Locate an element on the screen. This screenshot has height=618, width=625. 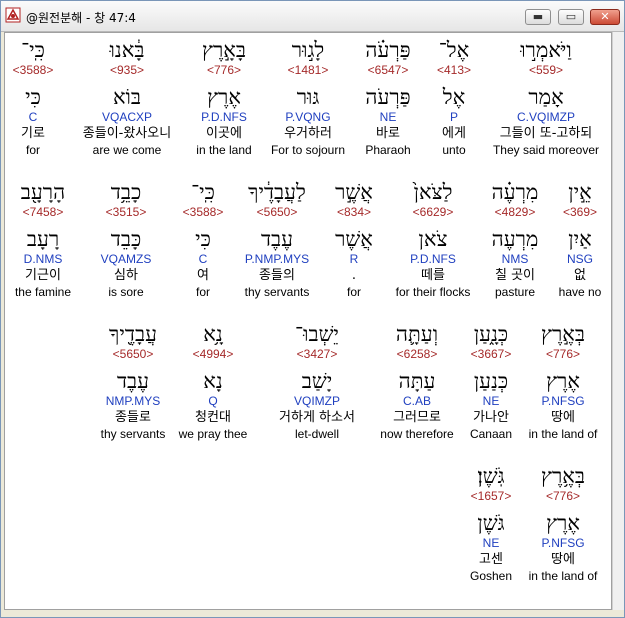
word-cell: אֲשֶׁ֣ר <834> אֲשֶׁר R . for is located at coordinates (354, 239).